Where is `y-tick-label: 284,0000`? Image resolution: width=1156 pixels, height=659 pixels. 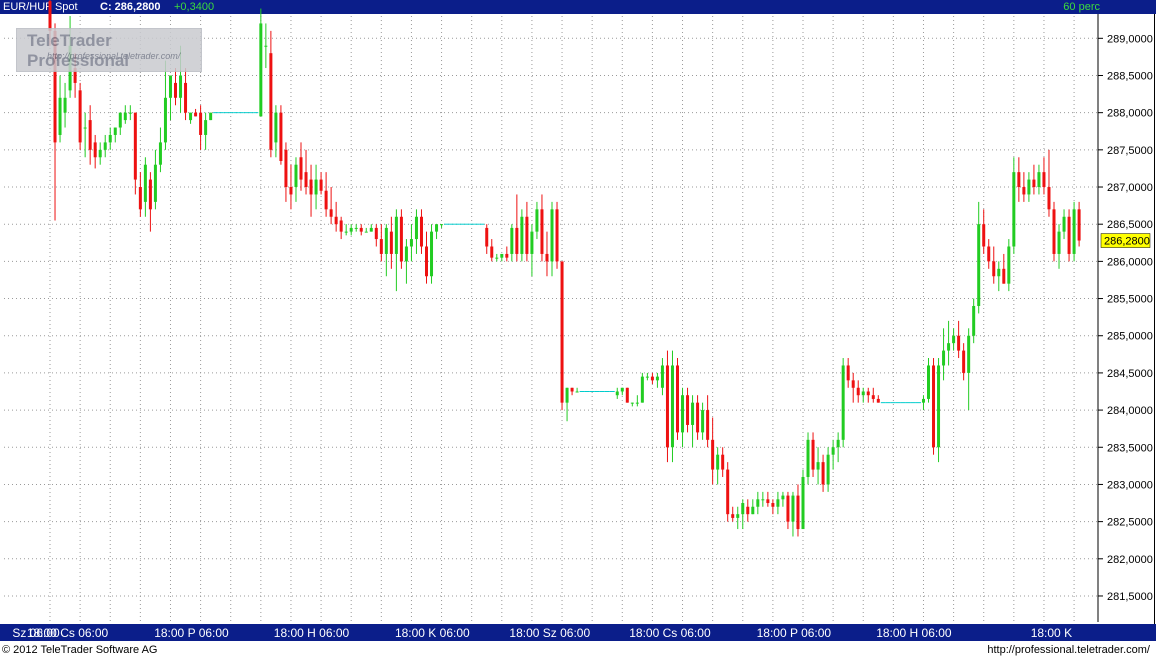 y-tick-label: 284,0000 is located at coordinates (1130, 411).